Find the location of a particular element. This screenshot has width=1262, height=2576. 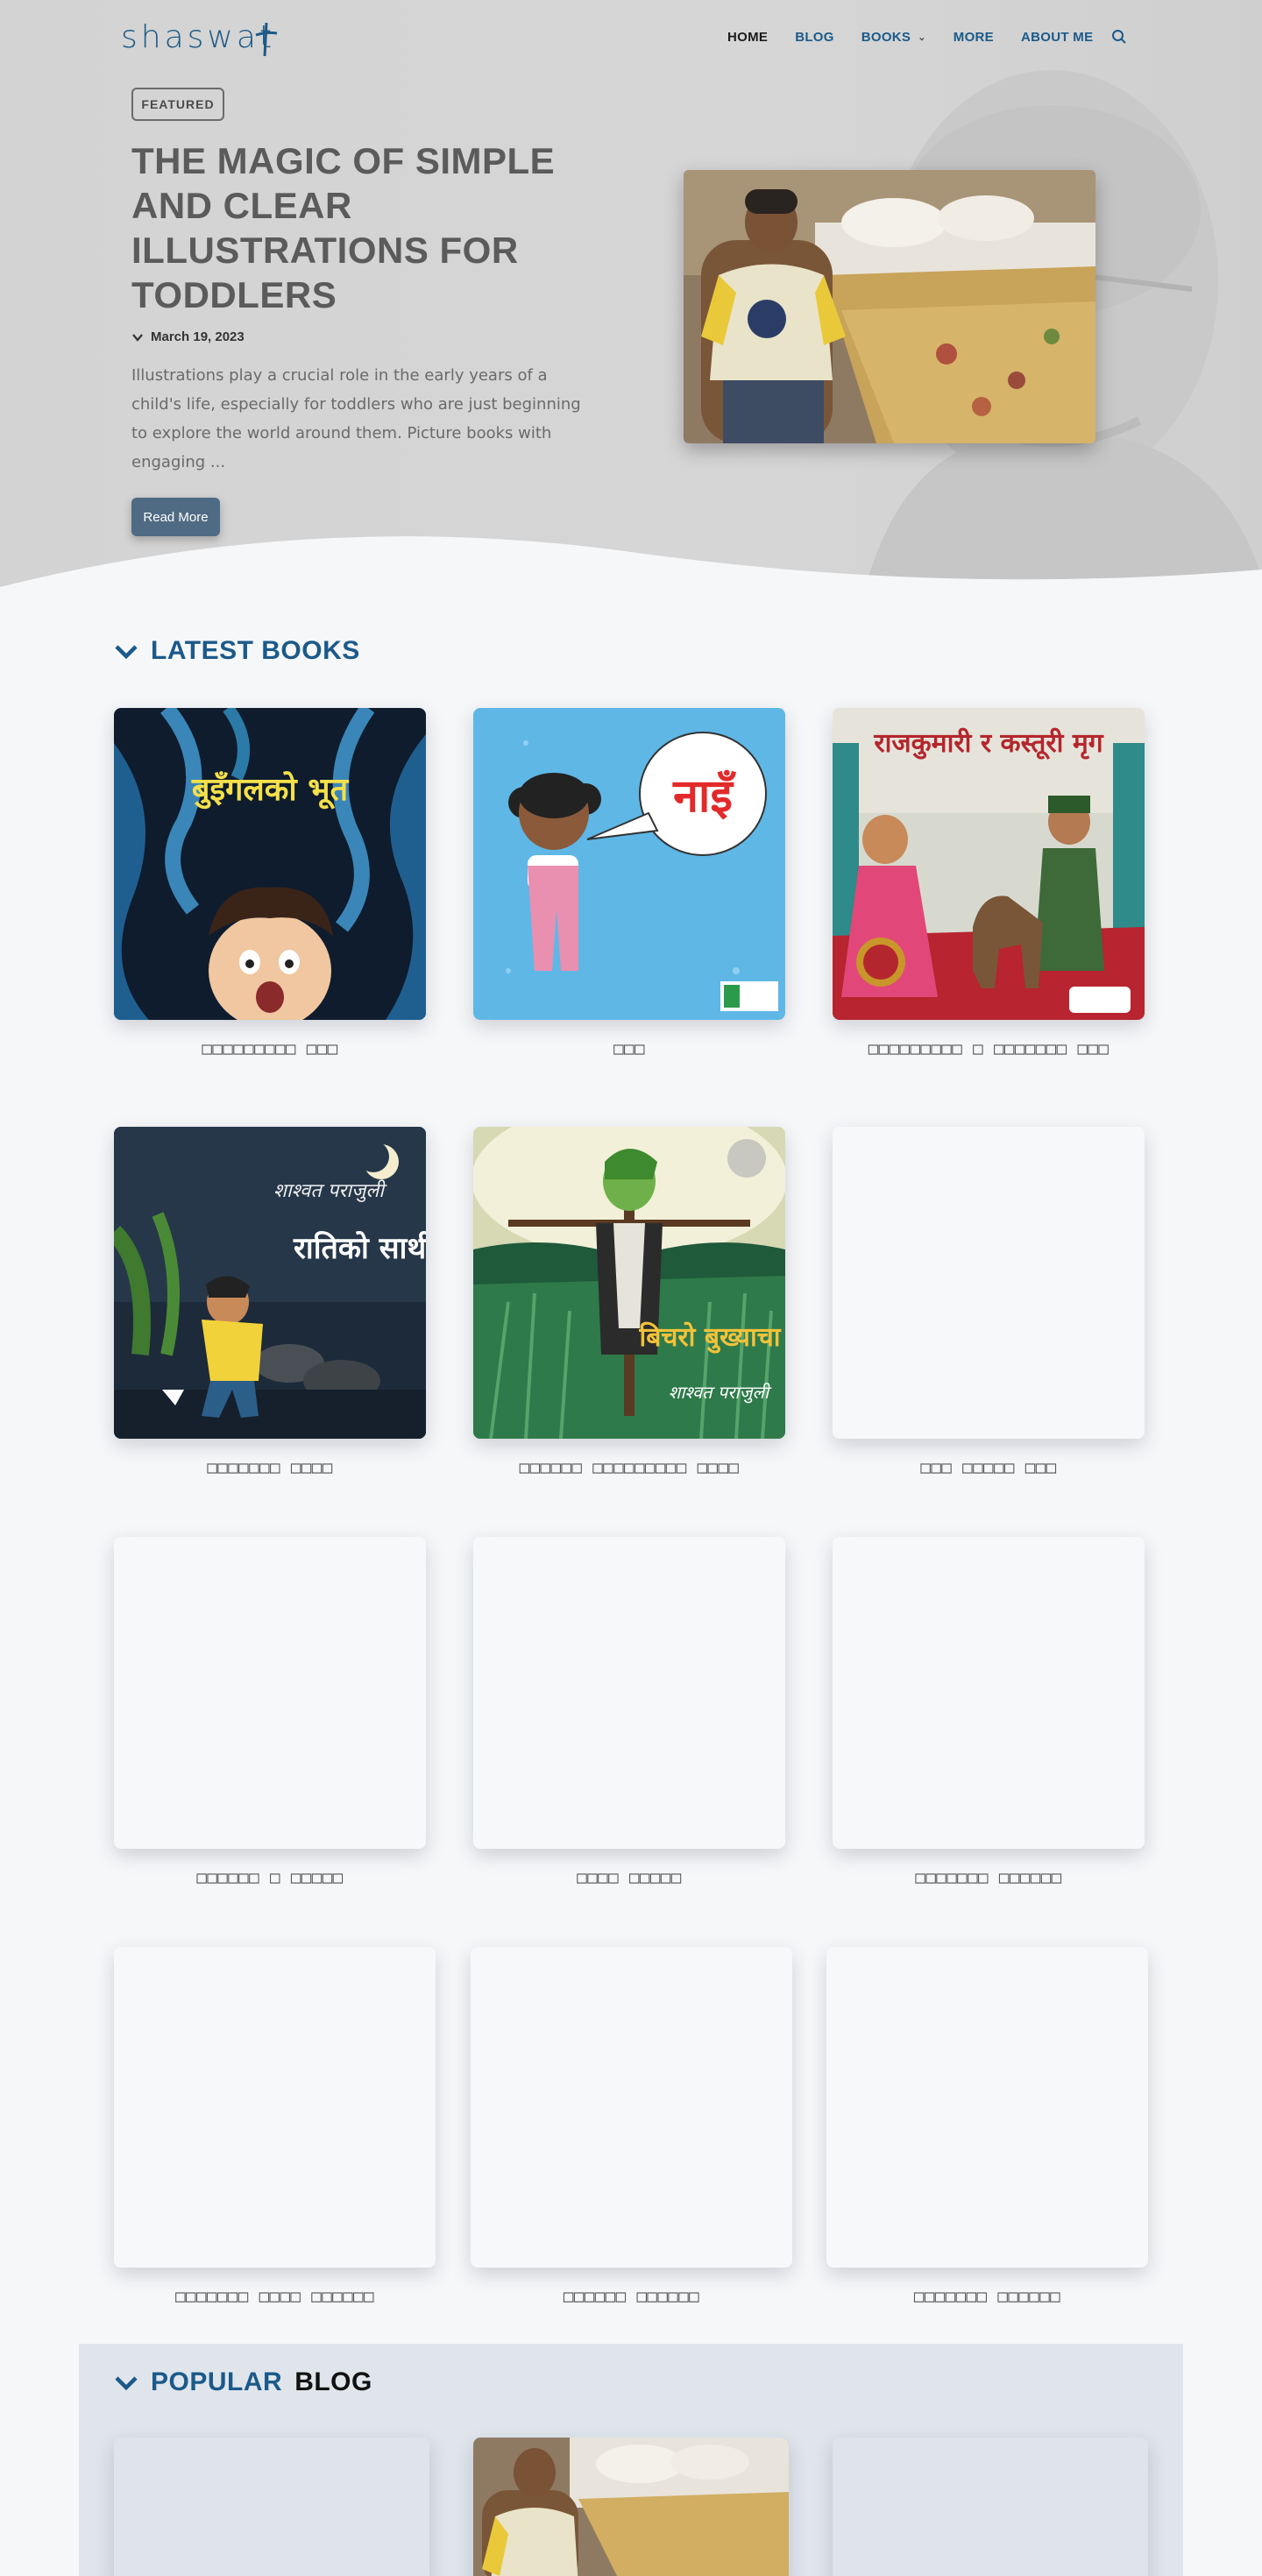

nav-home-label: HOME is located at coordinates (748, 37).